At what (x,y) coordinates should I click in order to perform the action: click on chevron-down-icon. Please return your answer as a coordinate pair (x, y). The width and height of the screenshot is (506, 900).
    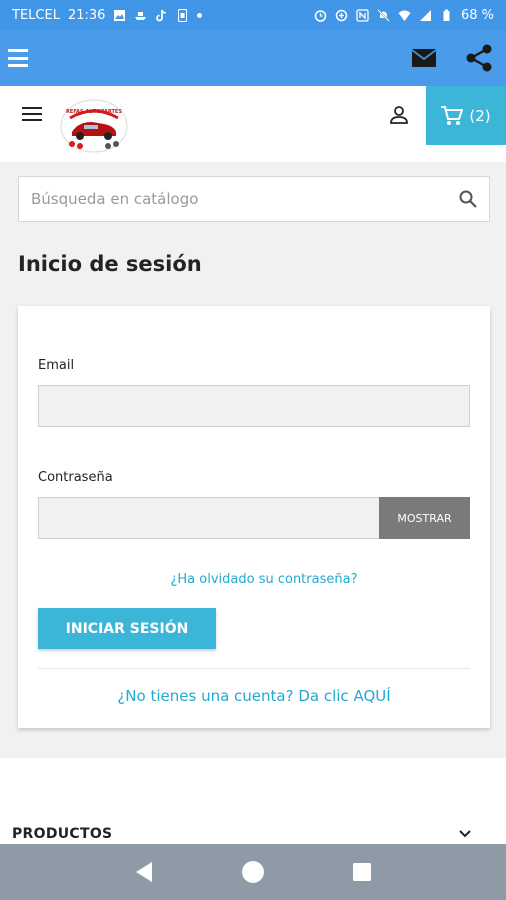
    Looking at the image, I should click on (465, 834).